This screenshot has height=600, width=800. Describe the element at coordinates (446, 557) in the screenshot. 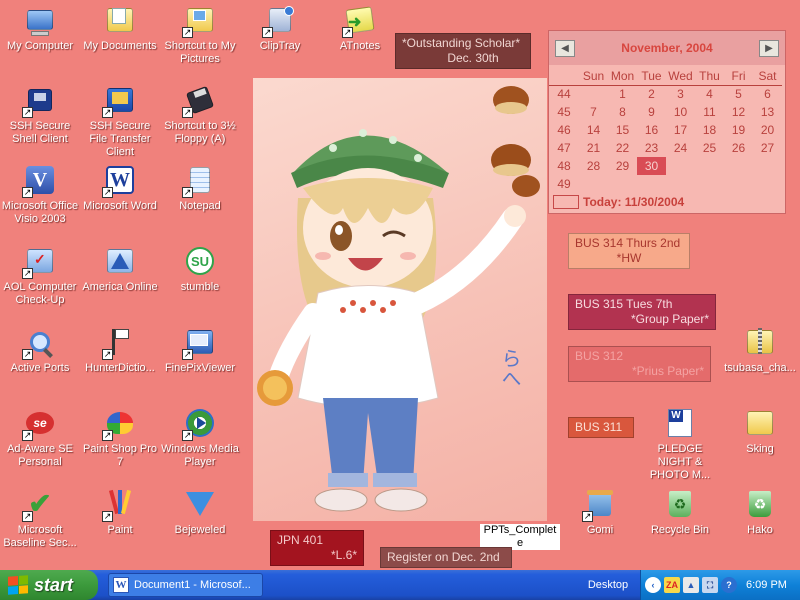

I see `note-register: Register on Dec. 2nd` at that location.